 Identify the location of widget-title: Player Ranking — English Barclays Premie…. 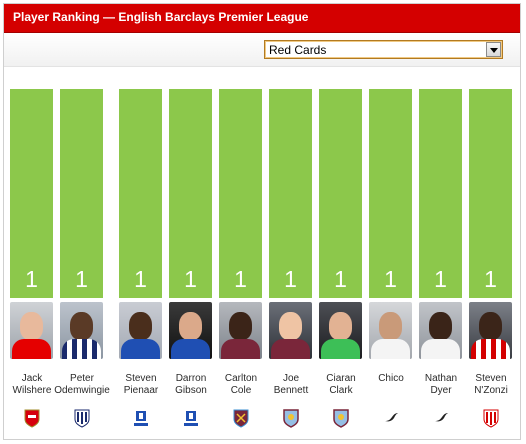
(161, 17).